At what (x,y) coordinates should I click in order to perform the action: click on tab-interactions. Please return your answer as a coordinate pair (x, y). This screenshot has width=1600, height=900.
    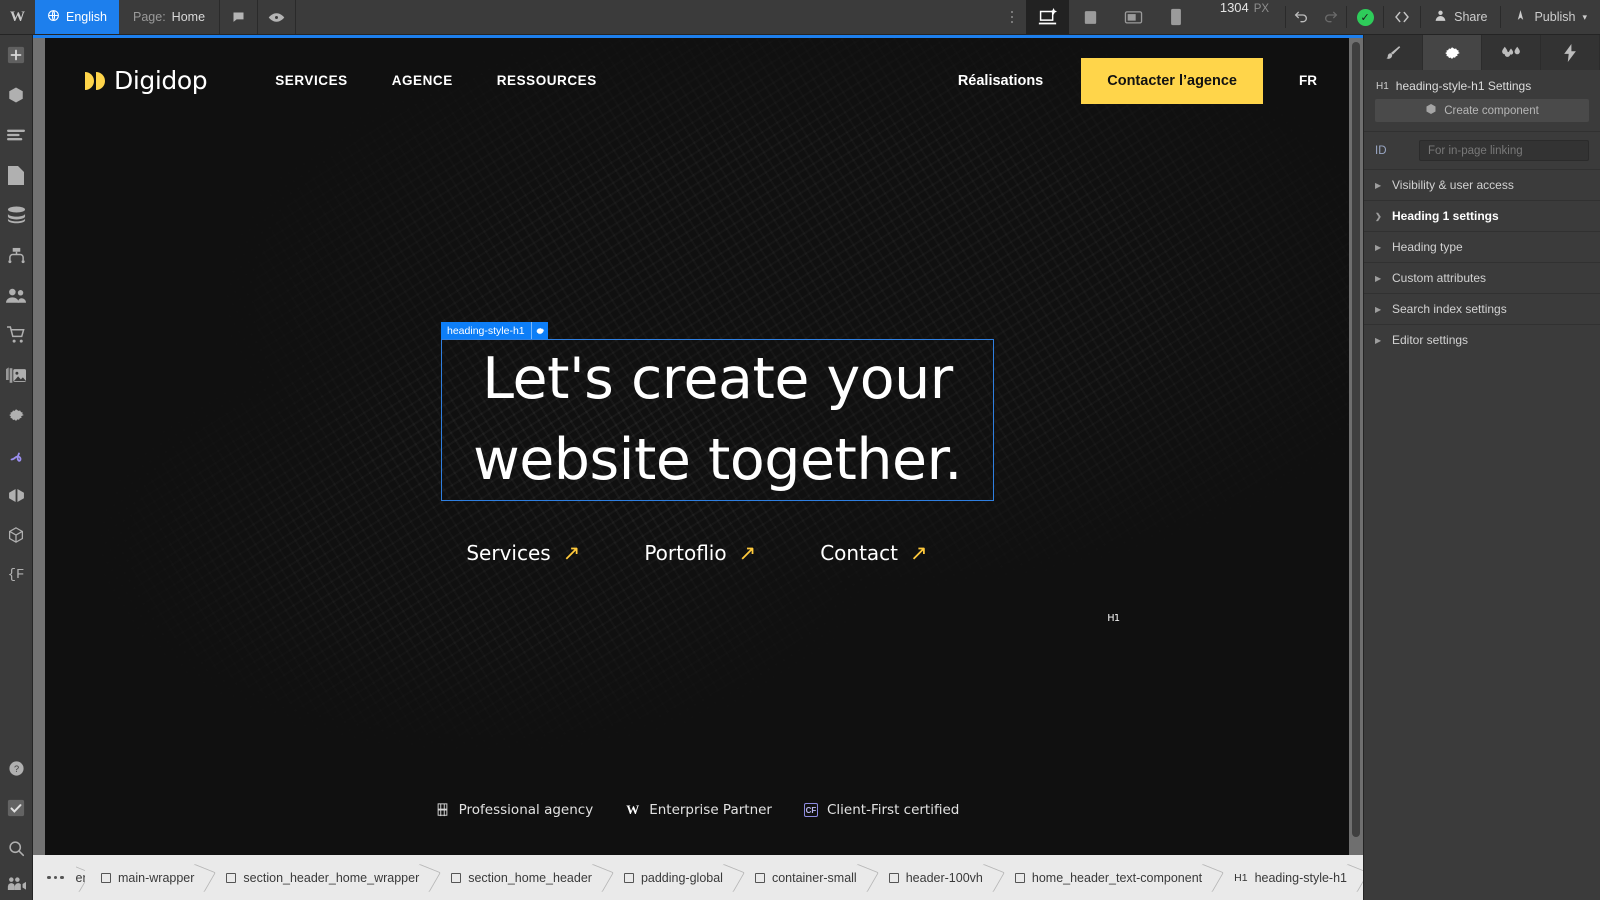
    Looking at the image, I should click on (1570, 52).